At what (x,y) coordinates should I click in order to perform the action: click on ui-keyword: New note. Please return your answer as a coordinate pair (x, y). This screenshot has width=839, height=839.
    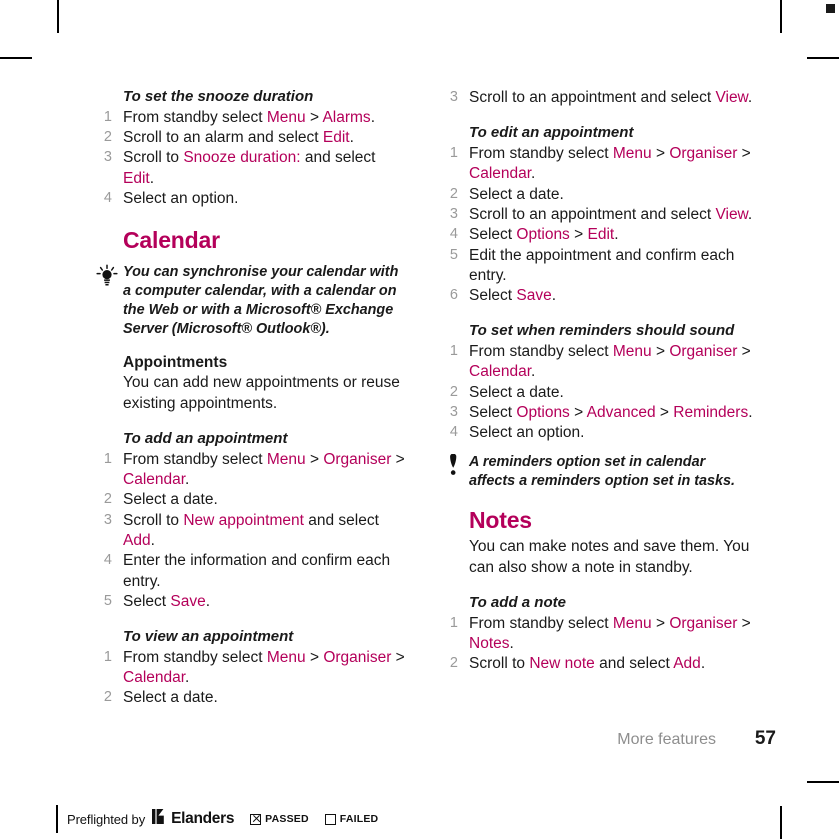
    Looking at the image, I should click on (562, 664).